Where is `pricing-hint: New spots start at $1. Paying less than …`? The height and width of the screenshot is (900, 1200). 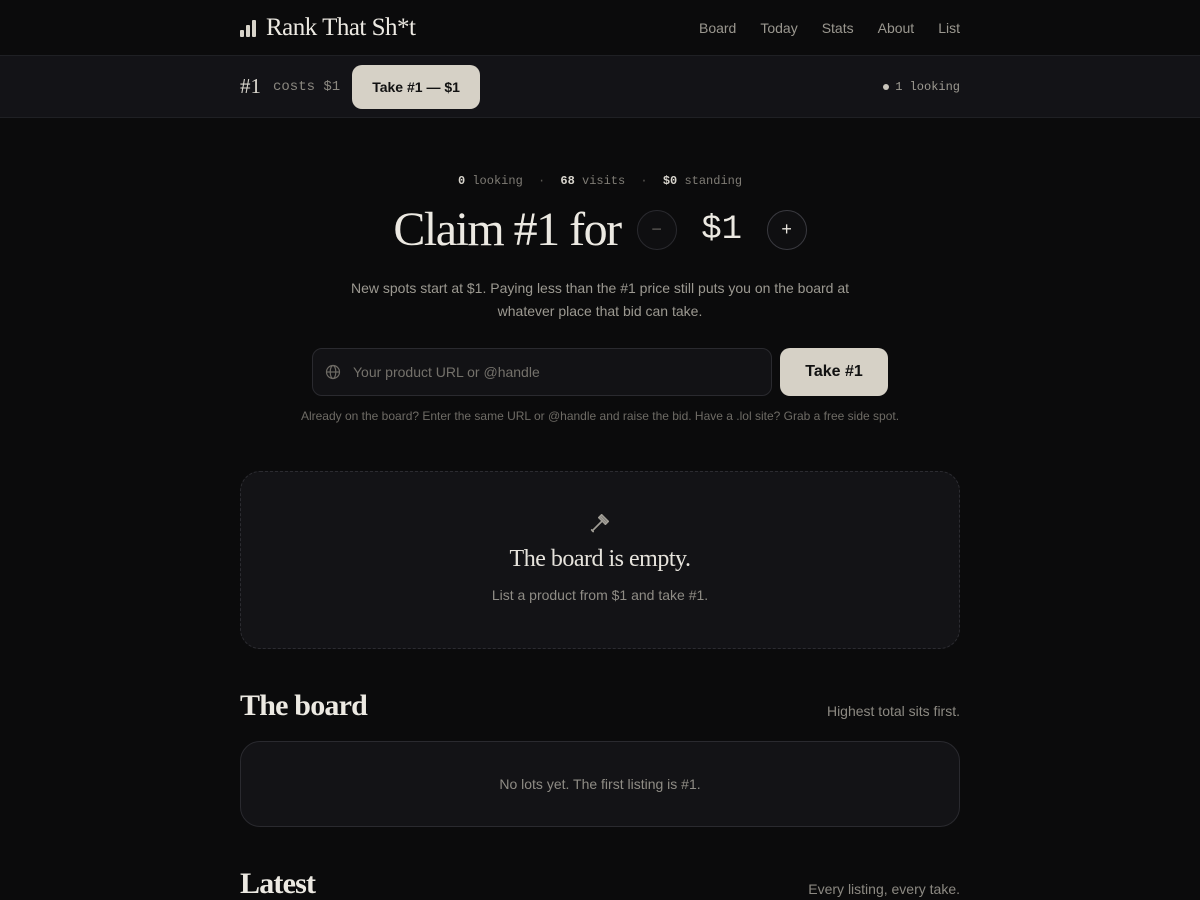 pricing-hint: New spots start at $1. Paying less than … is located at coordinates (600, 299).